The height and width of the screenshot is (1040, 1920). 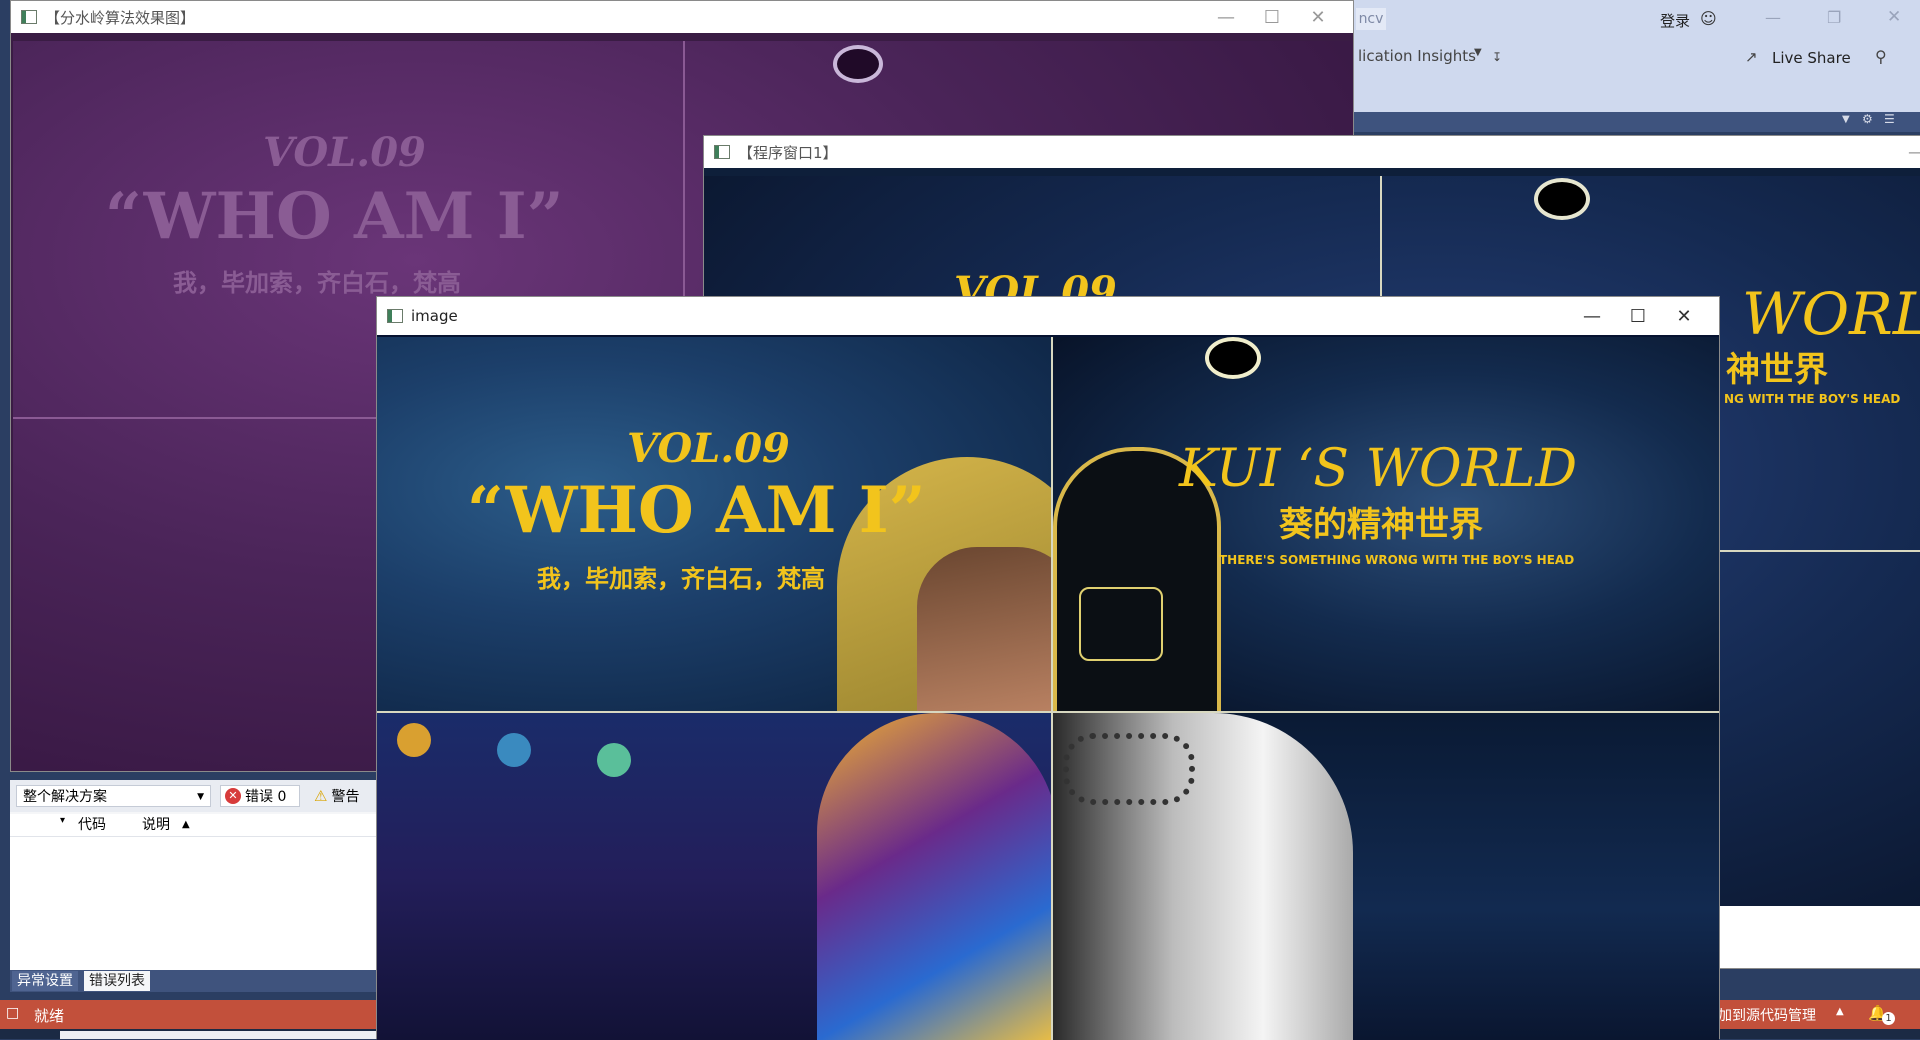 I want to click on filter-icon: ▾, so click(x=62, y=821).